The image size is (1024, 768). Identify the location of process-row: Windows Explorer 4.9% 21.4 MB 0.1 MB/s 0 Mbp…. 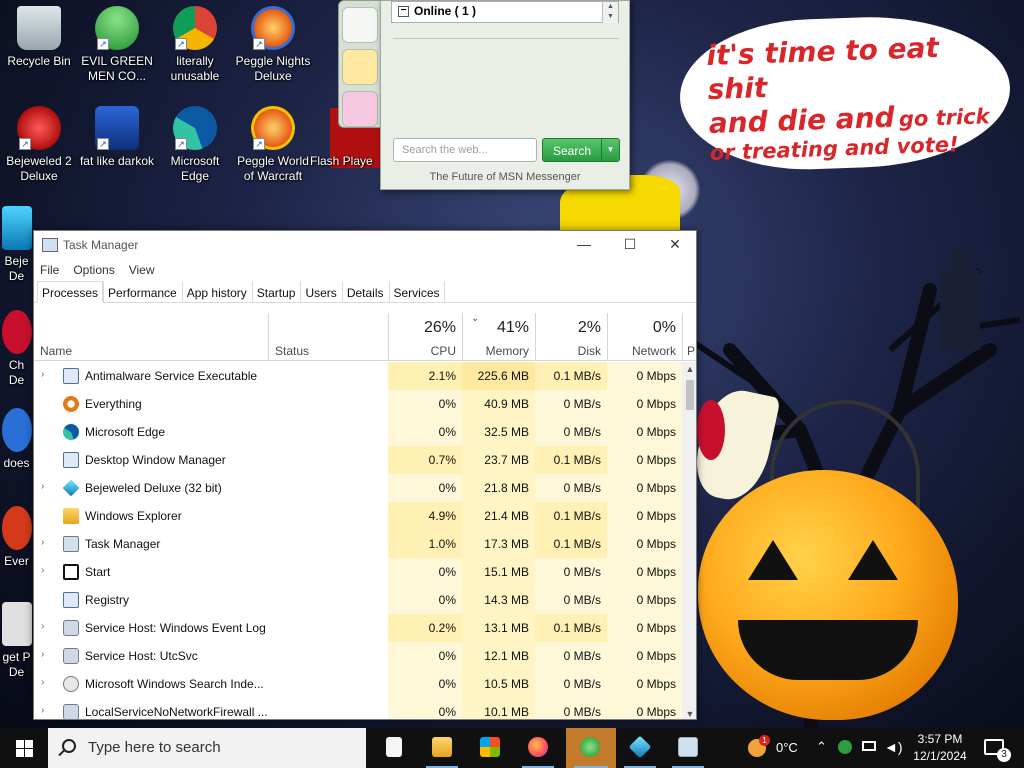
(358, 516).